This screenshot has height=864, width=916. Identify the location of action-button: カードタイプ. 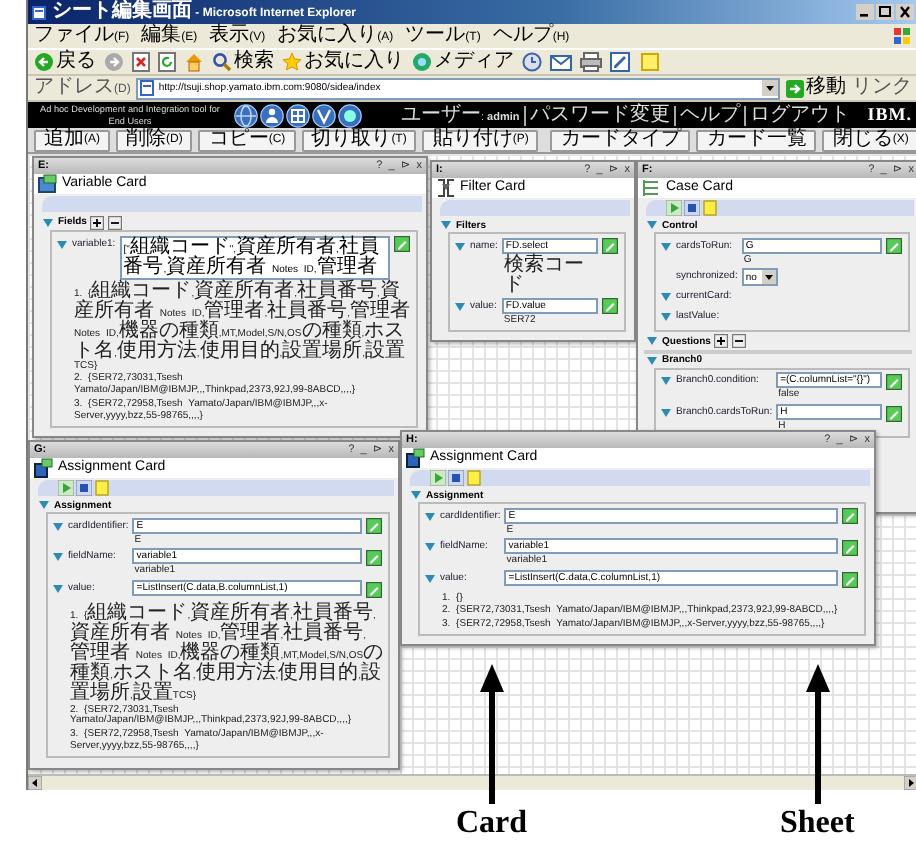
(620, 140).